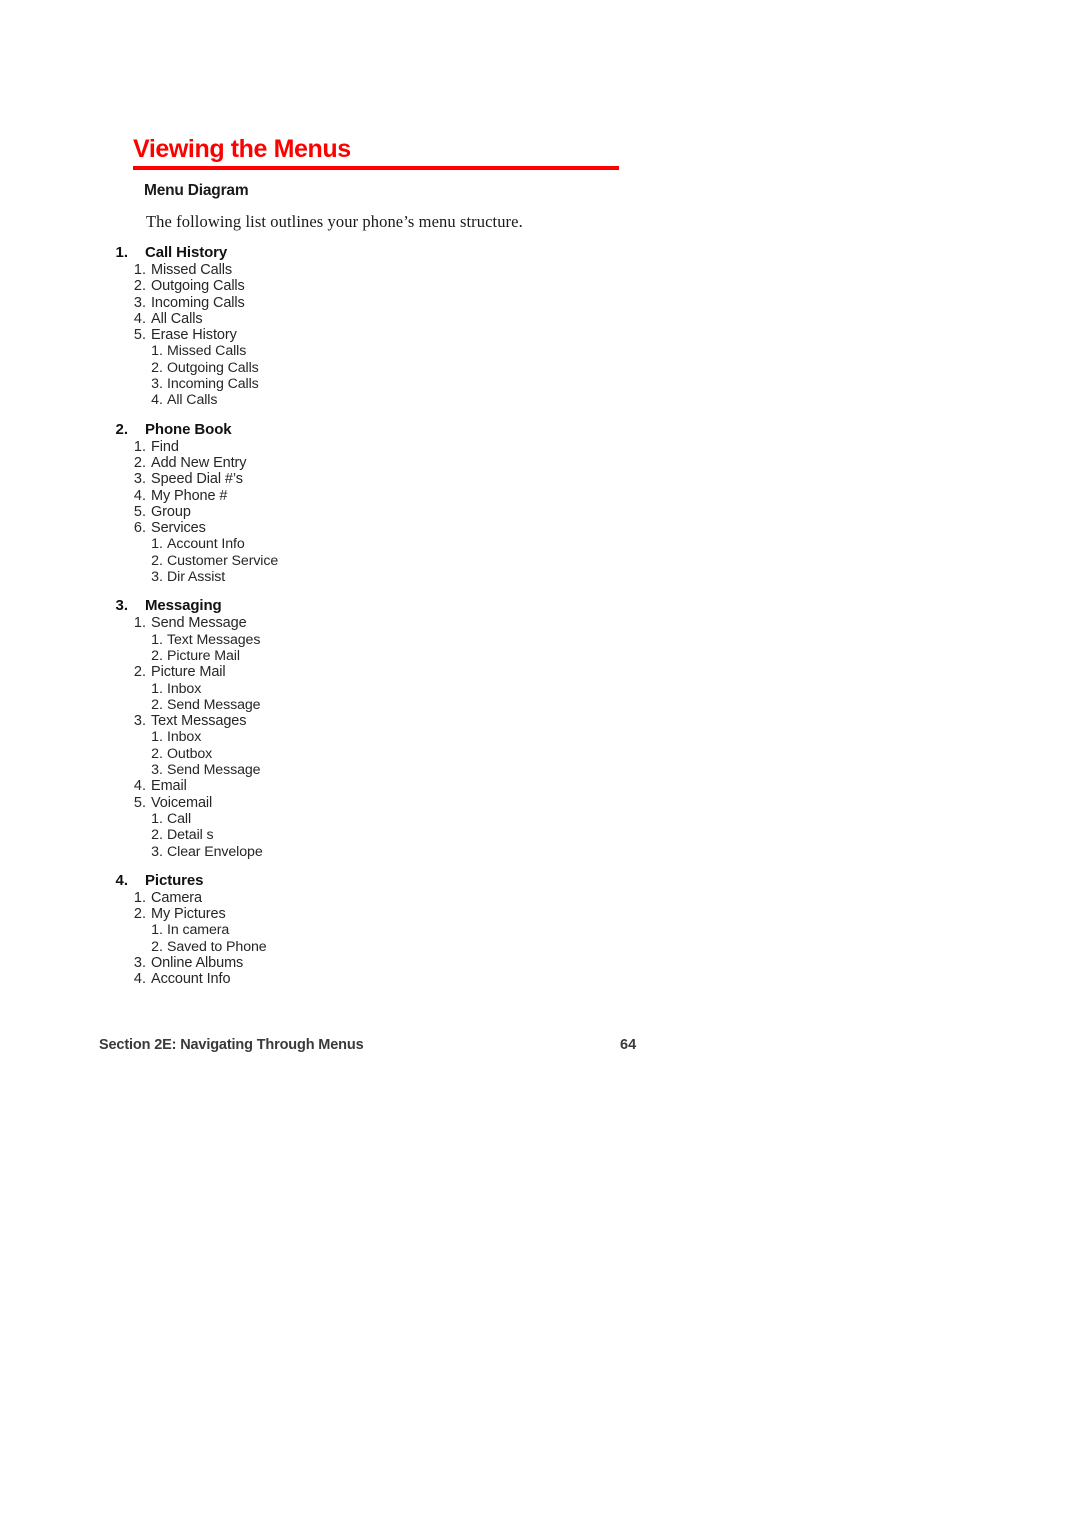 This screenshot has height=1528, width=1080. What do you see at coordinates (540, 930) in the screenshot?
I see `menu-item-row: 1. In camera` at bounding box center [540, 930].